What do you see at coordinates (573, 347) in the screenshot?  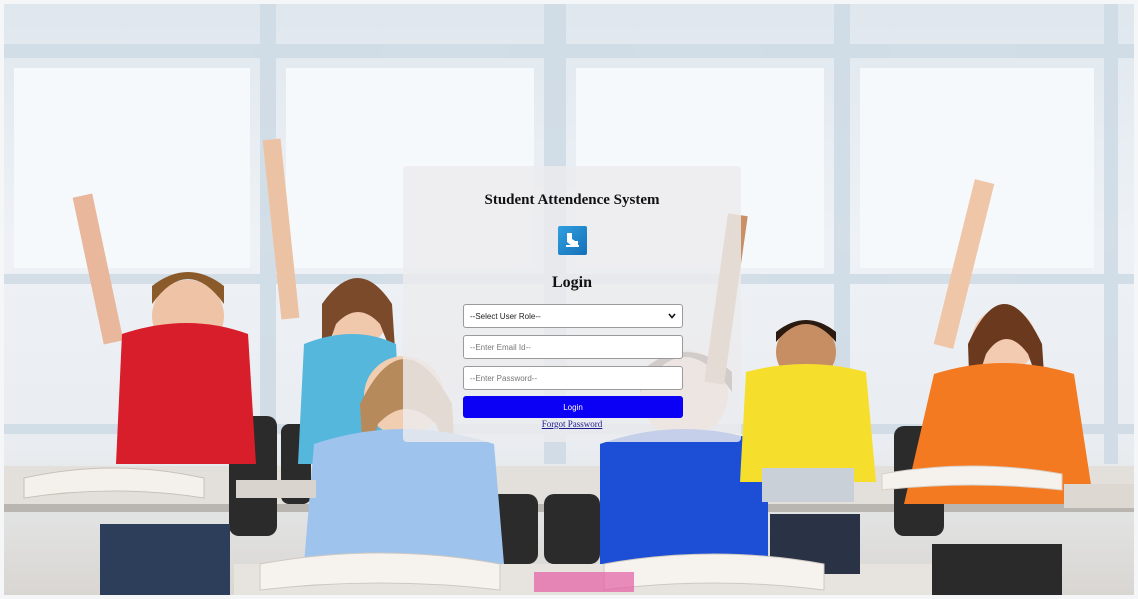 I see `email-field: --Enter Email Id--` at bounding box center [573, 347].